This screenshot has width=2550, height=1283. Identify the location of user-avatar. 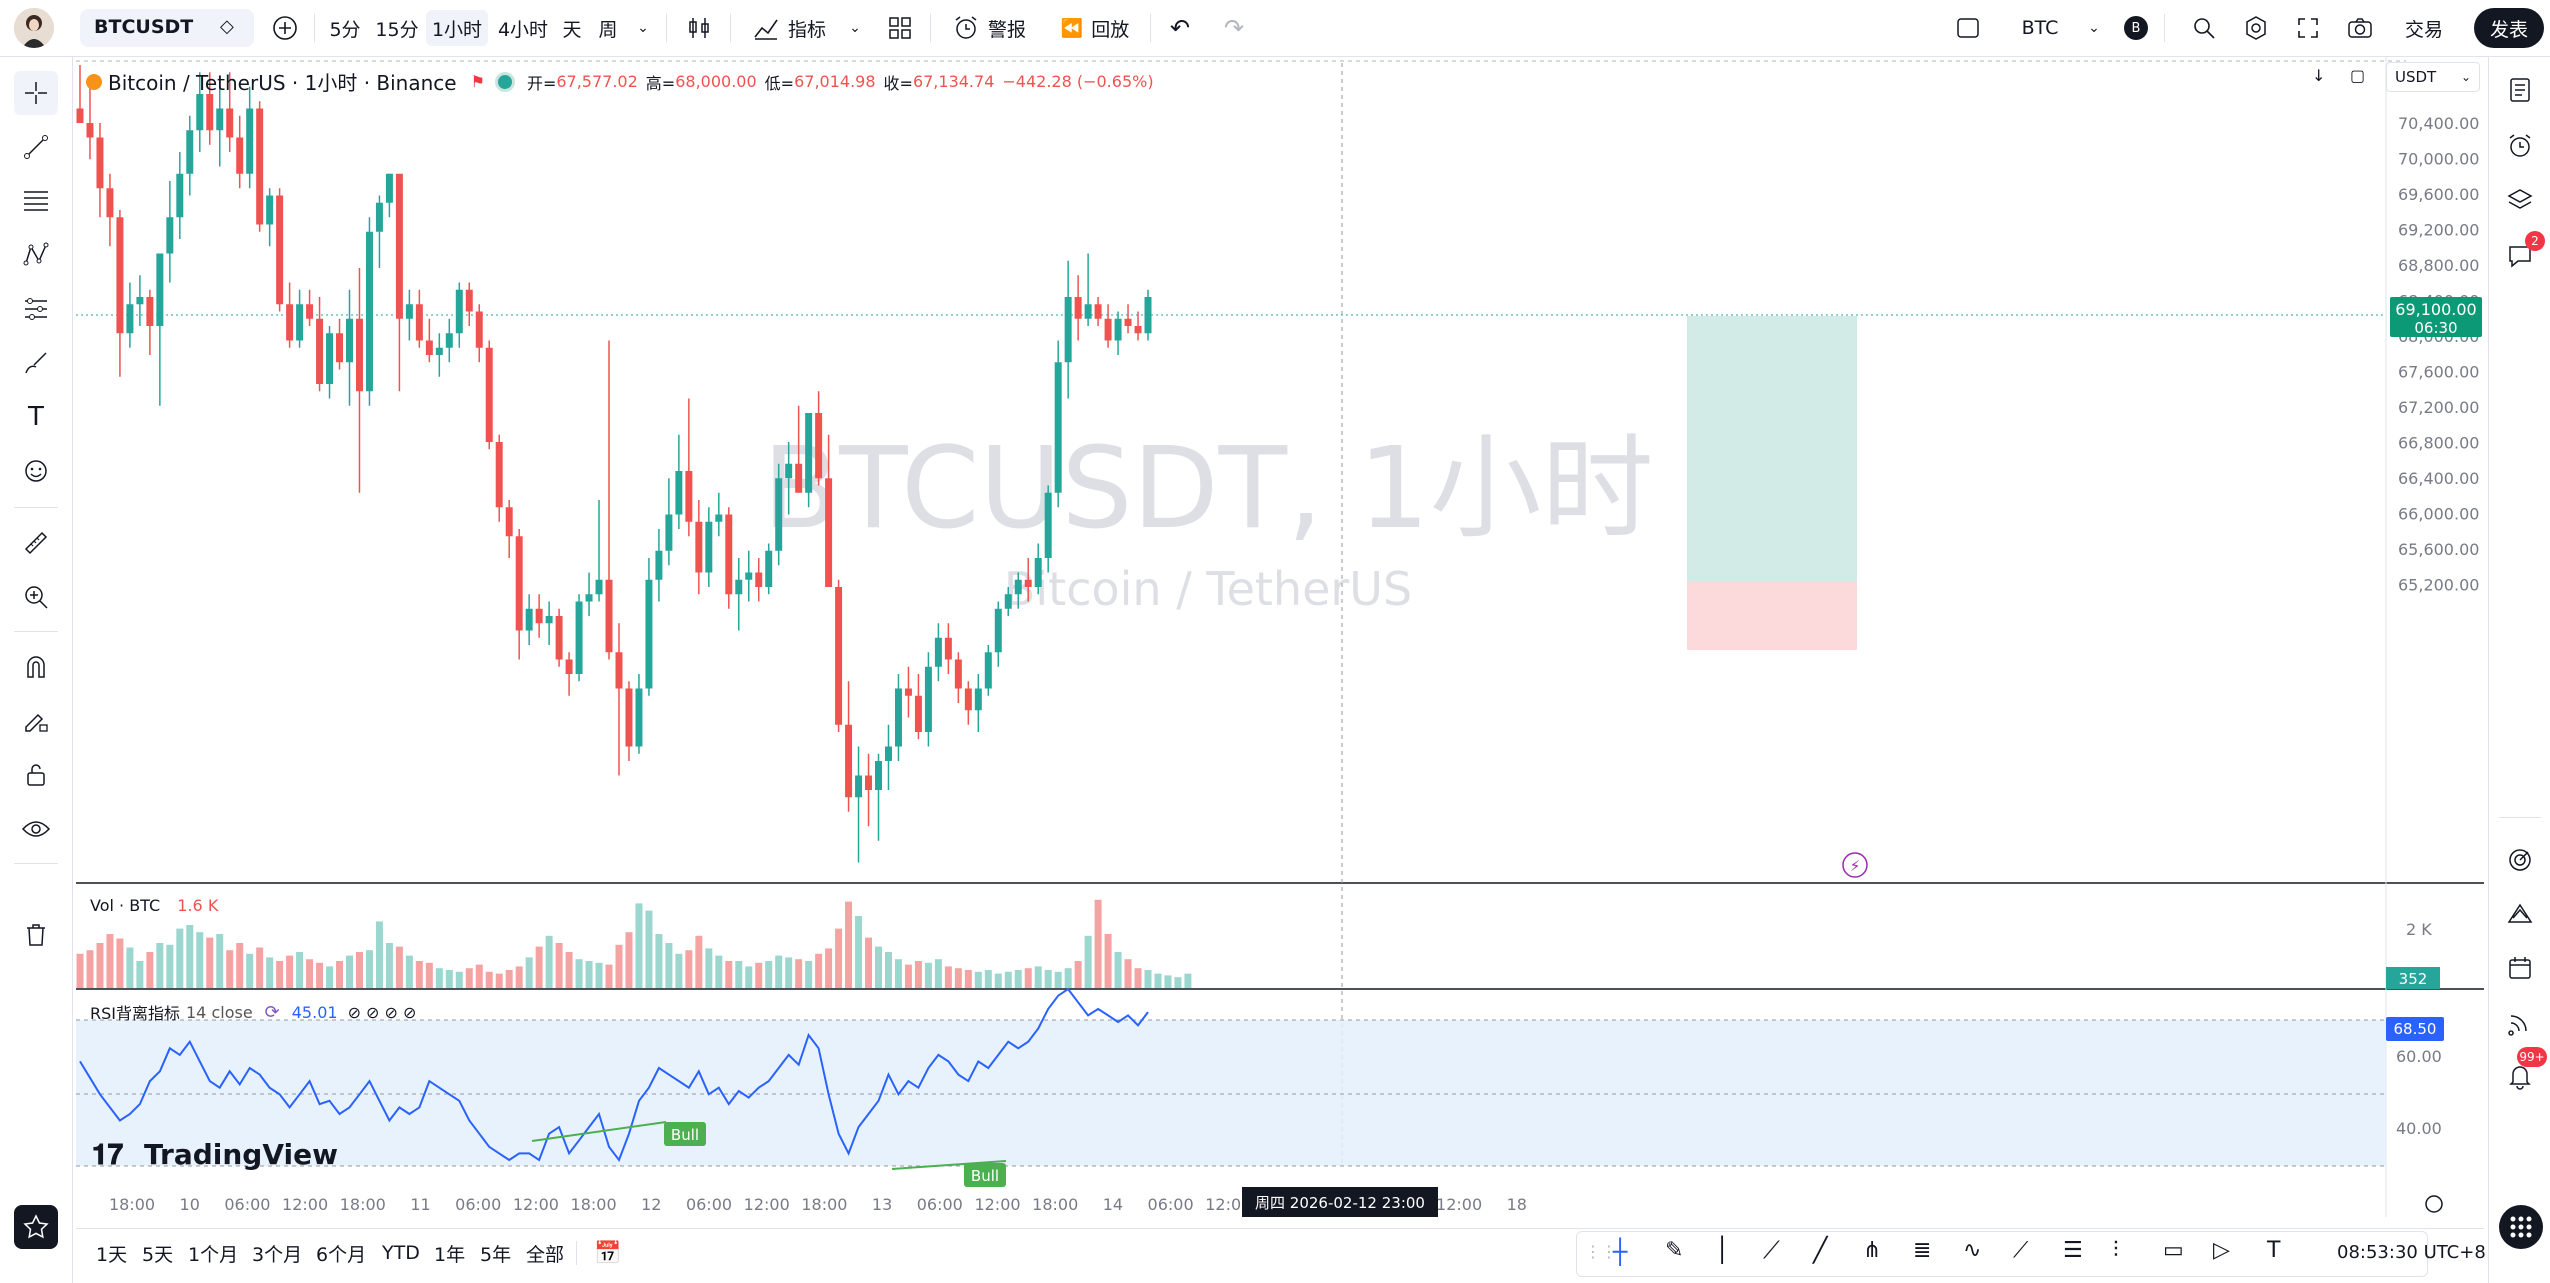
(34, 28).